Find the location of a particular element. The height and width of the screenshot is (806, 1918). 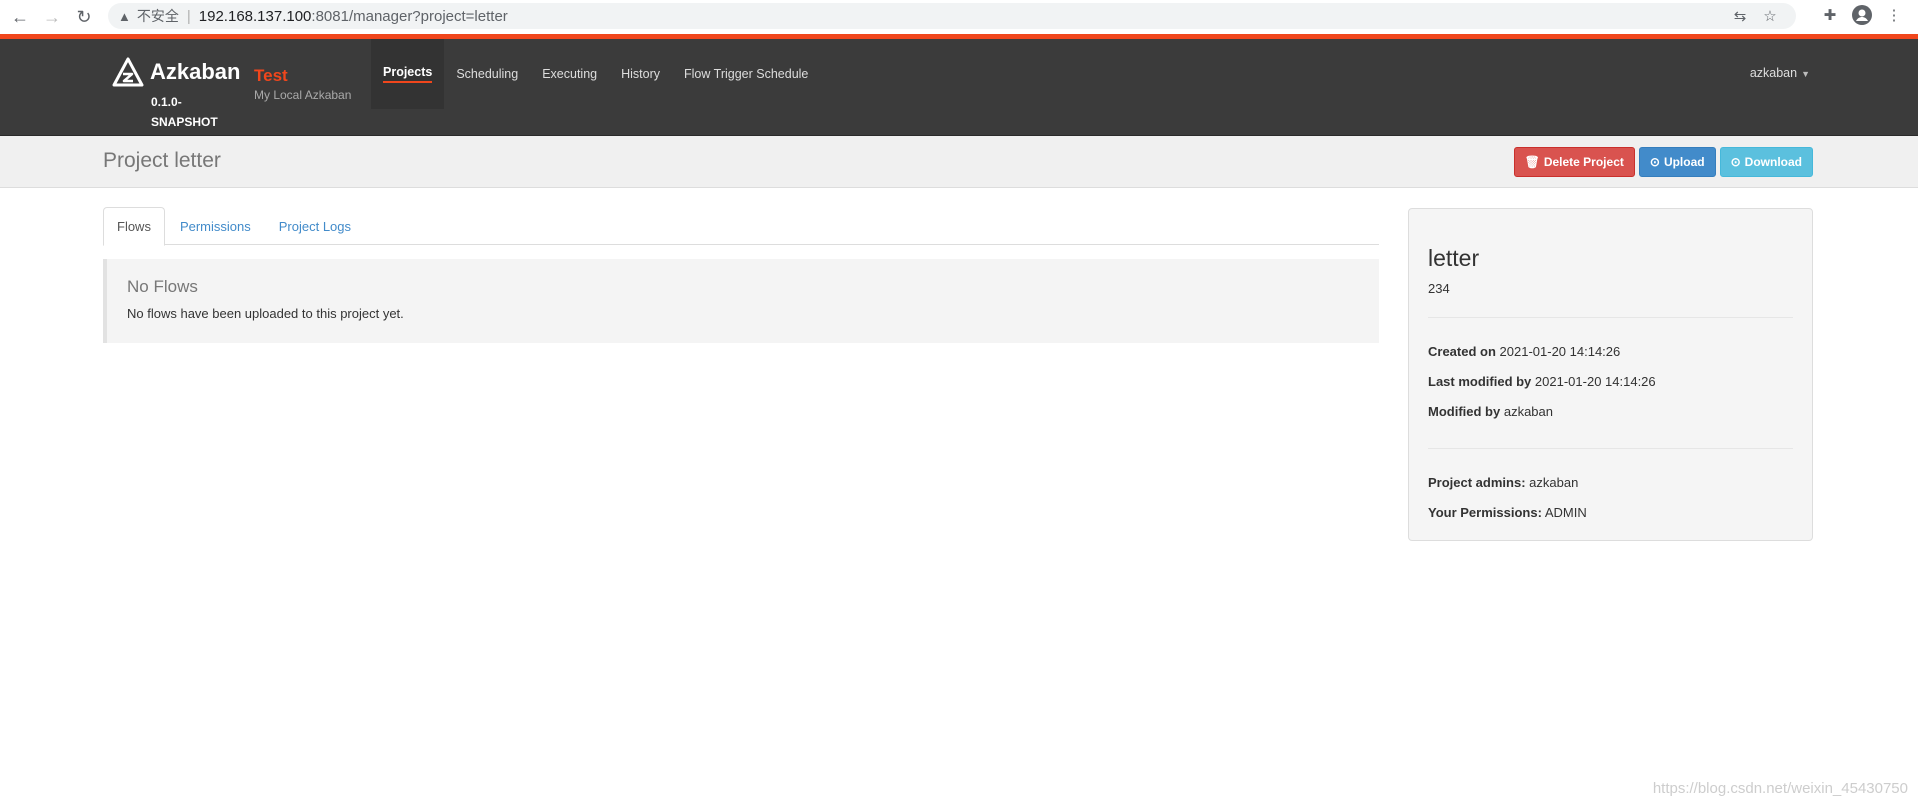

user-menu: azkaban ▼ is located at coordinates (1780, 73).